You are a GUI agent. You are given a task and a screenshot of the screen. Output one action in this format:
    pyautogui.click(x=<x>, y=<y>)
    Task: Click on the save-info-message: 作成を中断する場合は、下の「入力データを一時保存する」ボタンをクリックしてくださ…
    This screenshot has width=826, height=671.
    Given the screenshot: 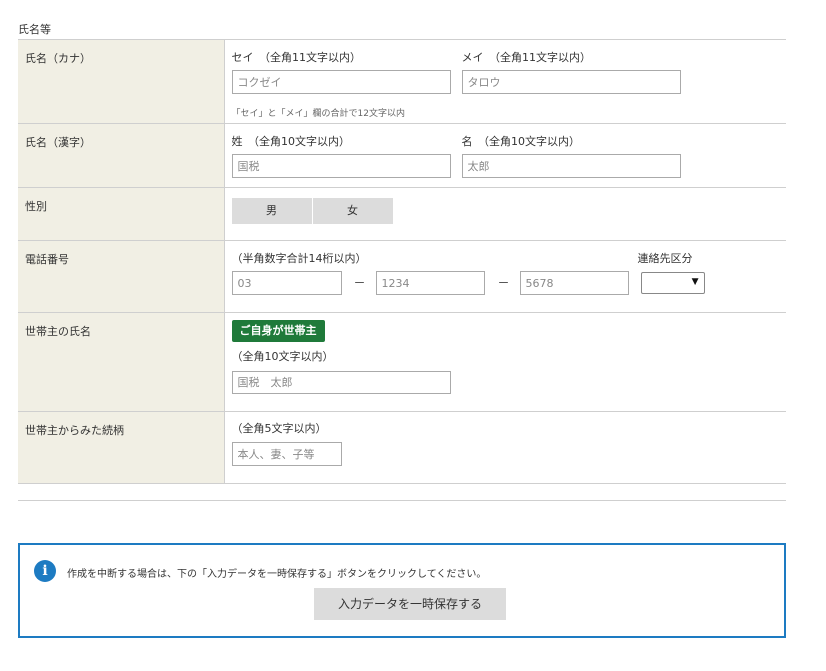 What is the action you would take?
    pyautogui.click(x=277, y=574)
    